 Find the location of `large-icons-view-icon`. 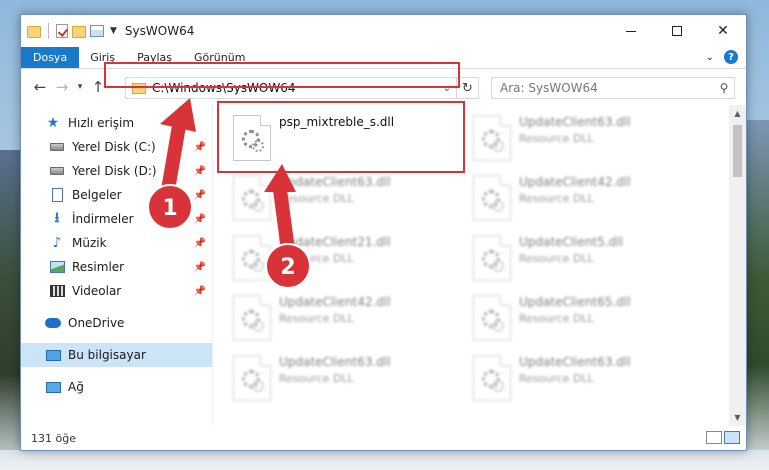

large-icons-view-icon is located at coordinates (732, 437).